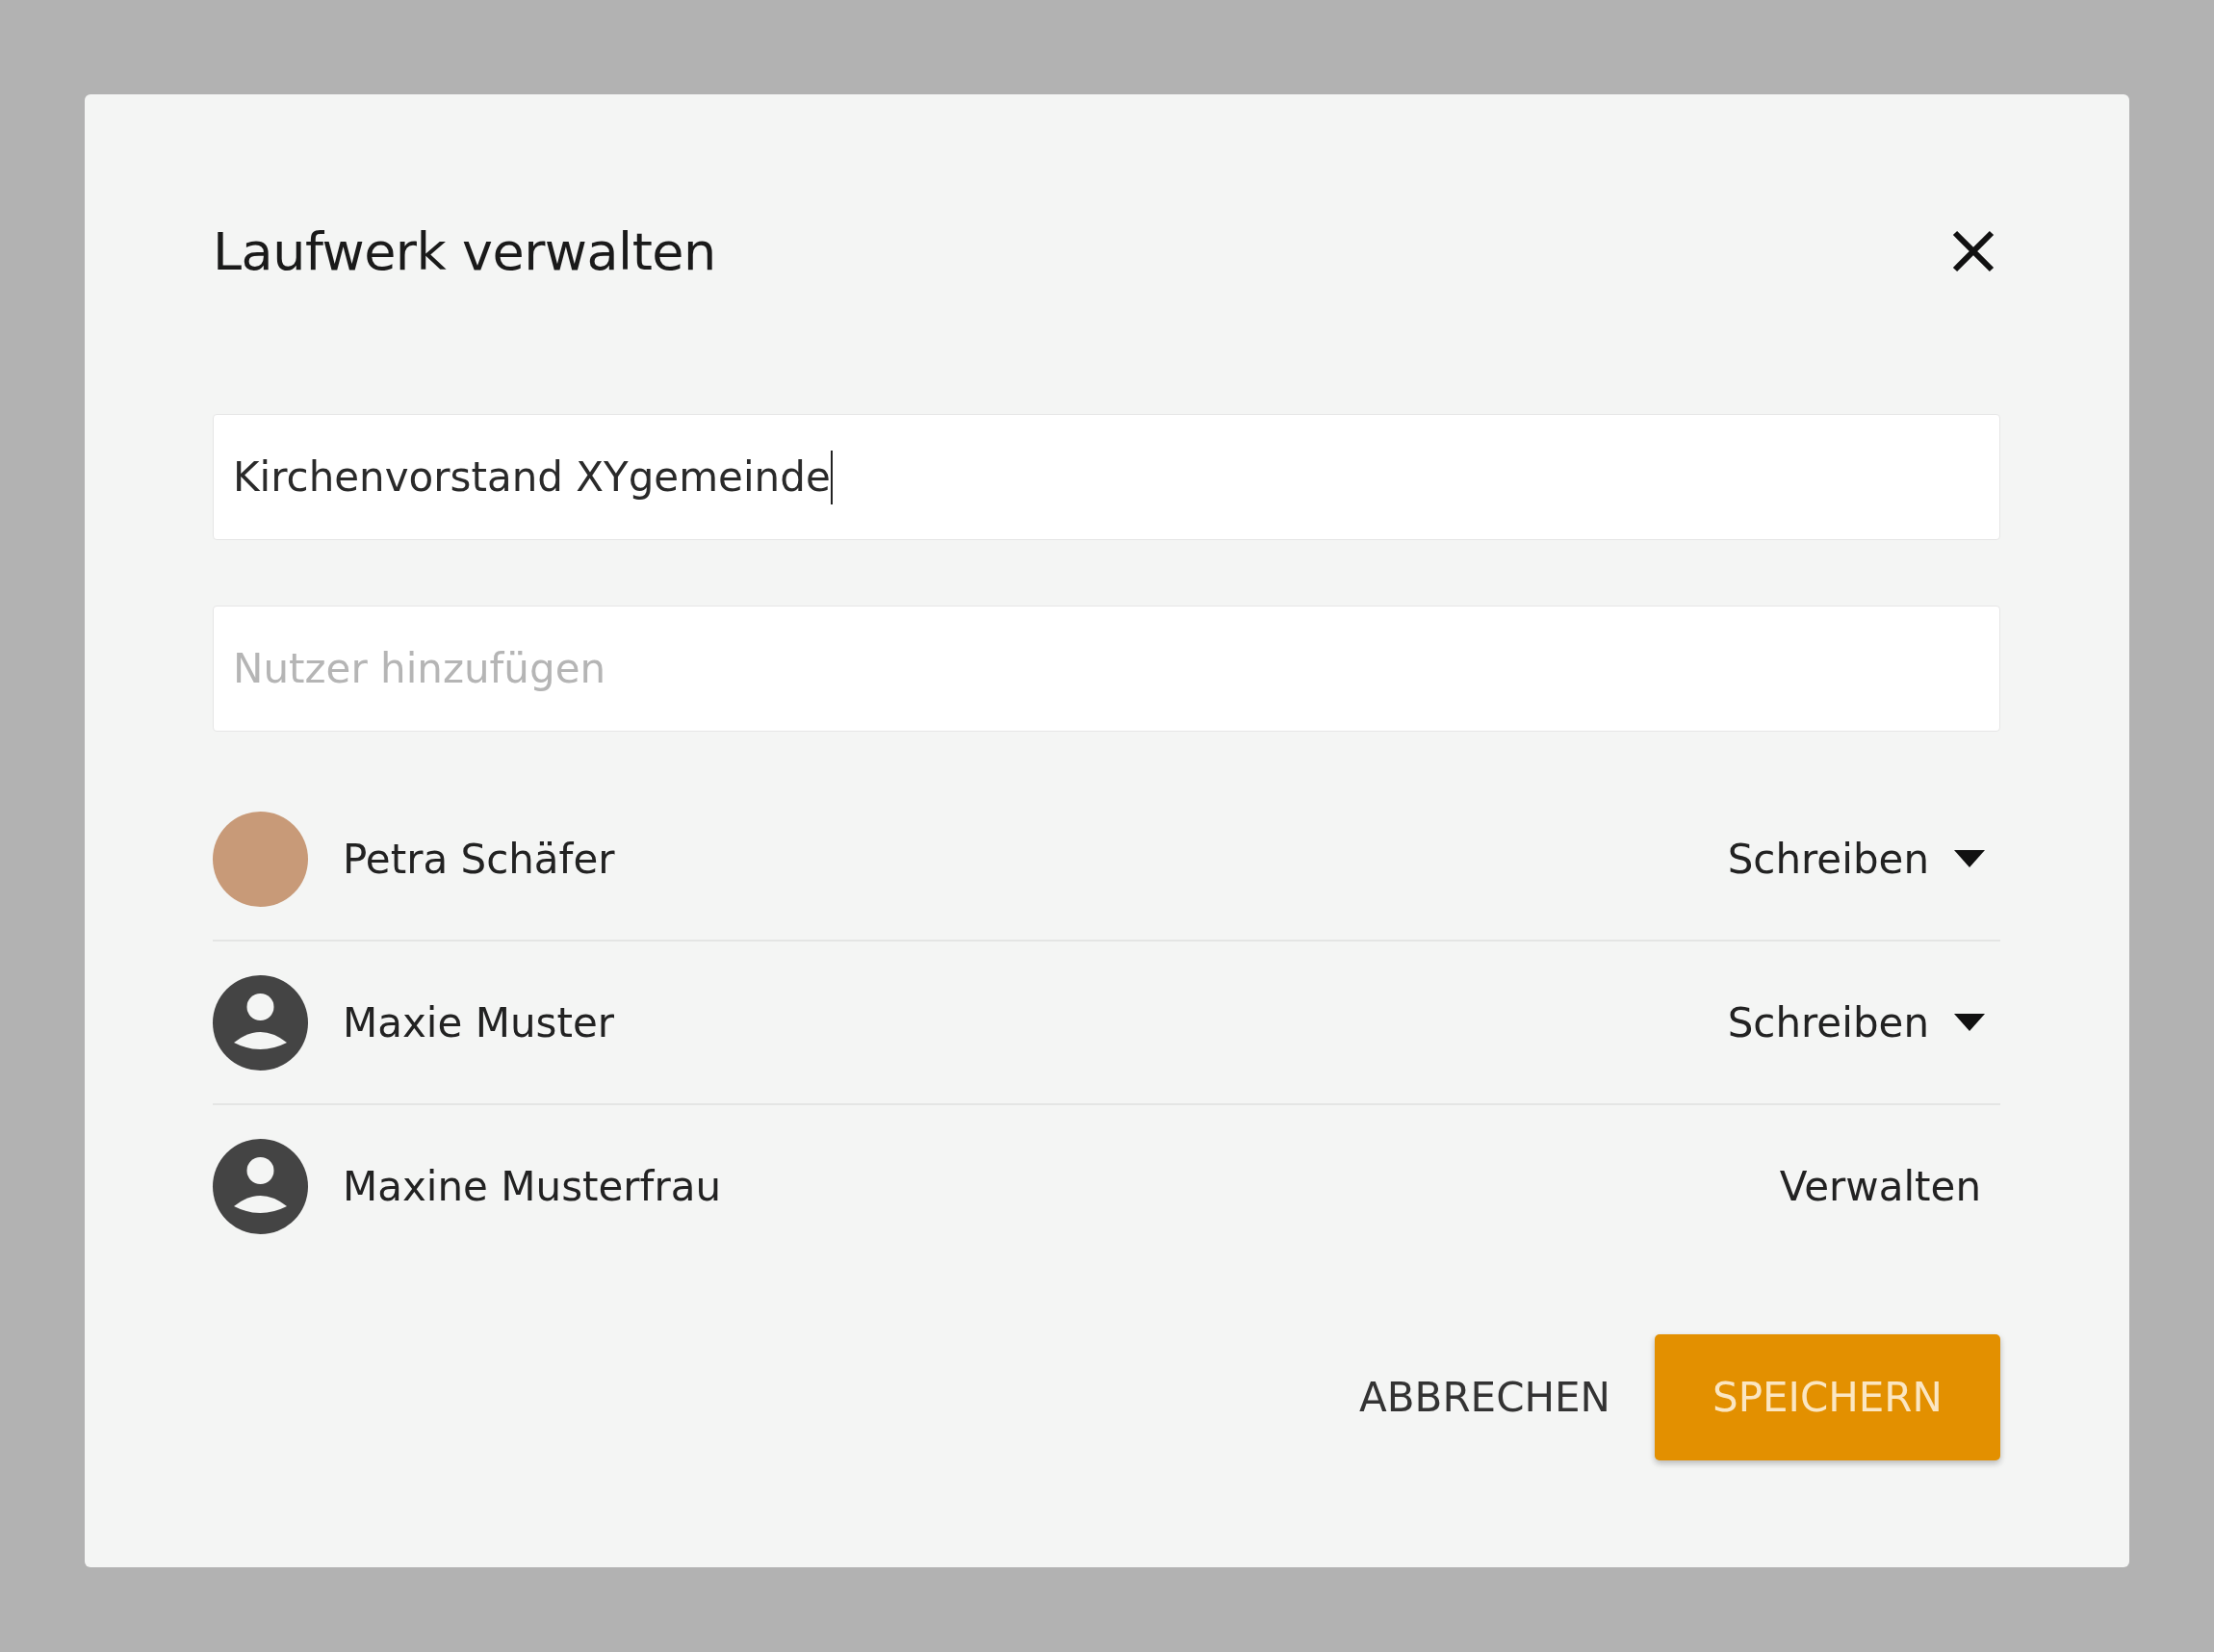 This screenshot has height=1652, width=2214. I want to click on field-value: Kirchenvorstand XYgemeinde, so click(532, 477).